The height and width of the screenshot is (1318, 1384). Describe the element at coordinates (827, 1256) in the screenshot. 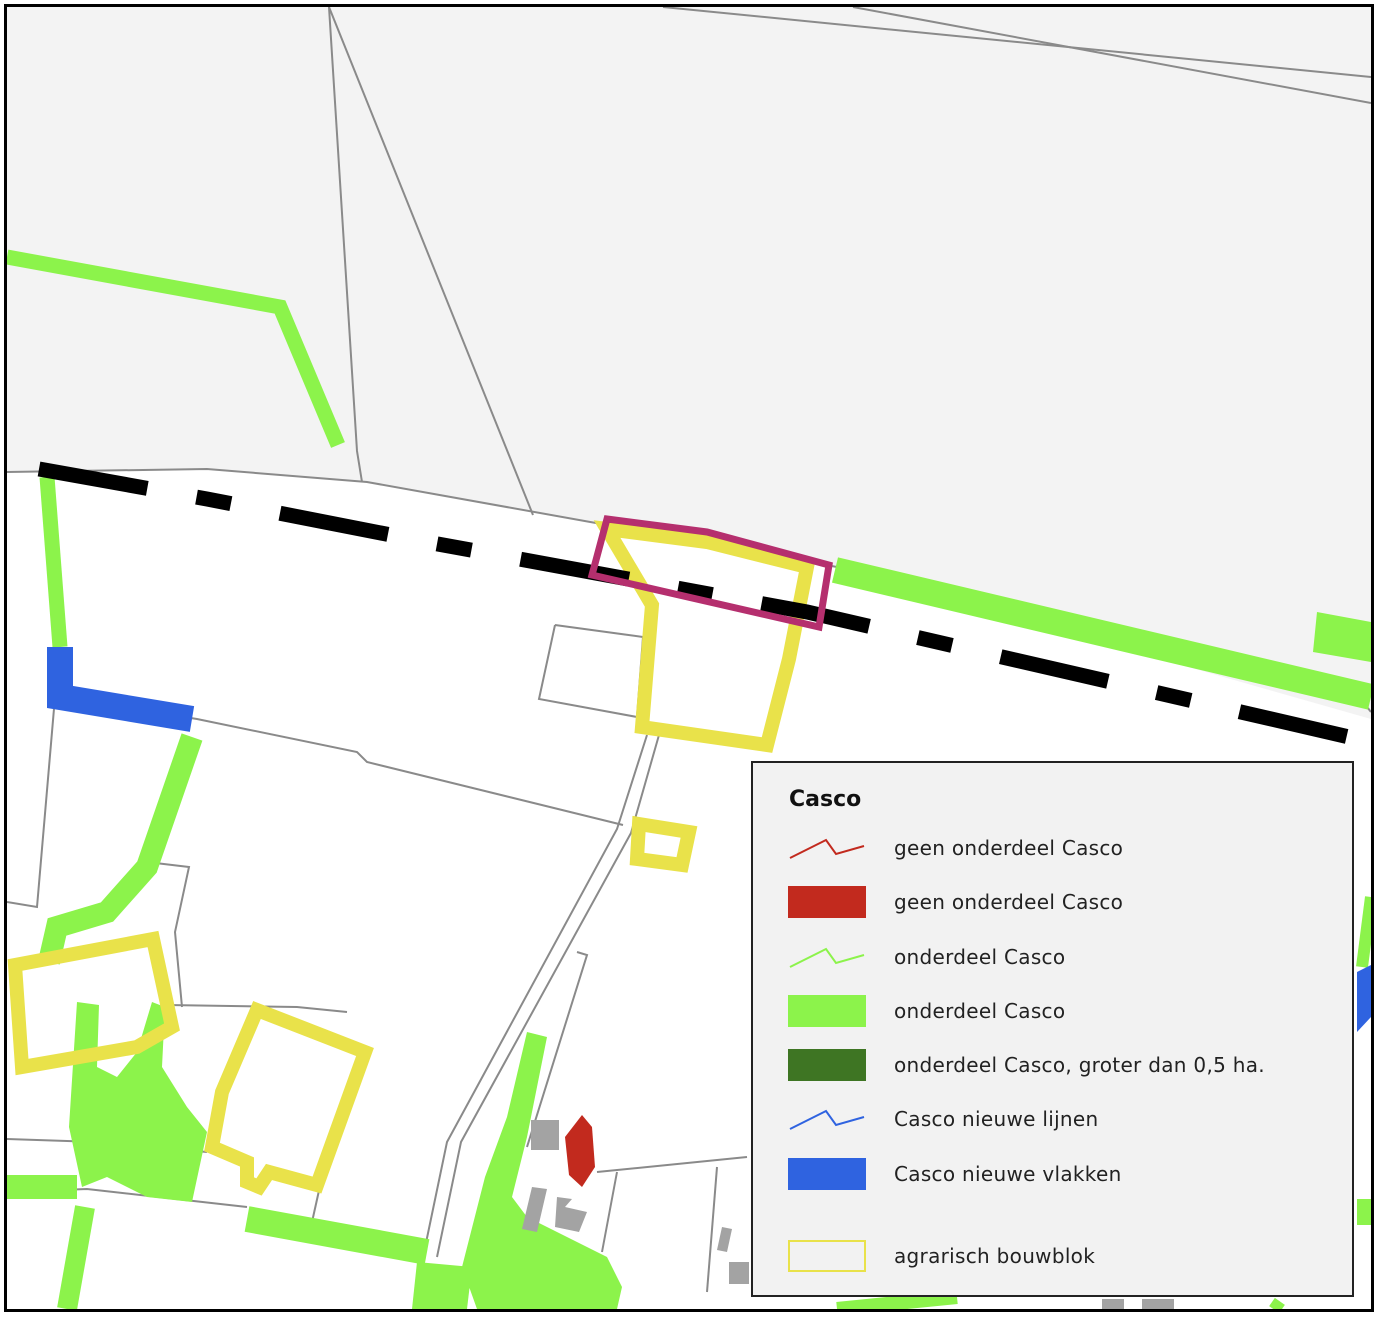

I see `yellow-outline-icon` at that location.